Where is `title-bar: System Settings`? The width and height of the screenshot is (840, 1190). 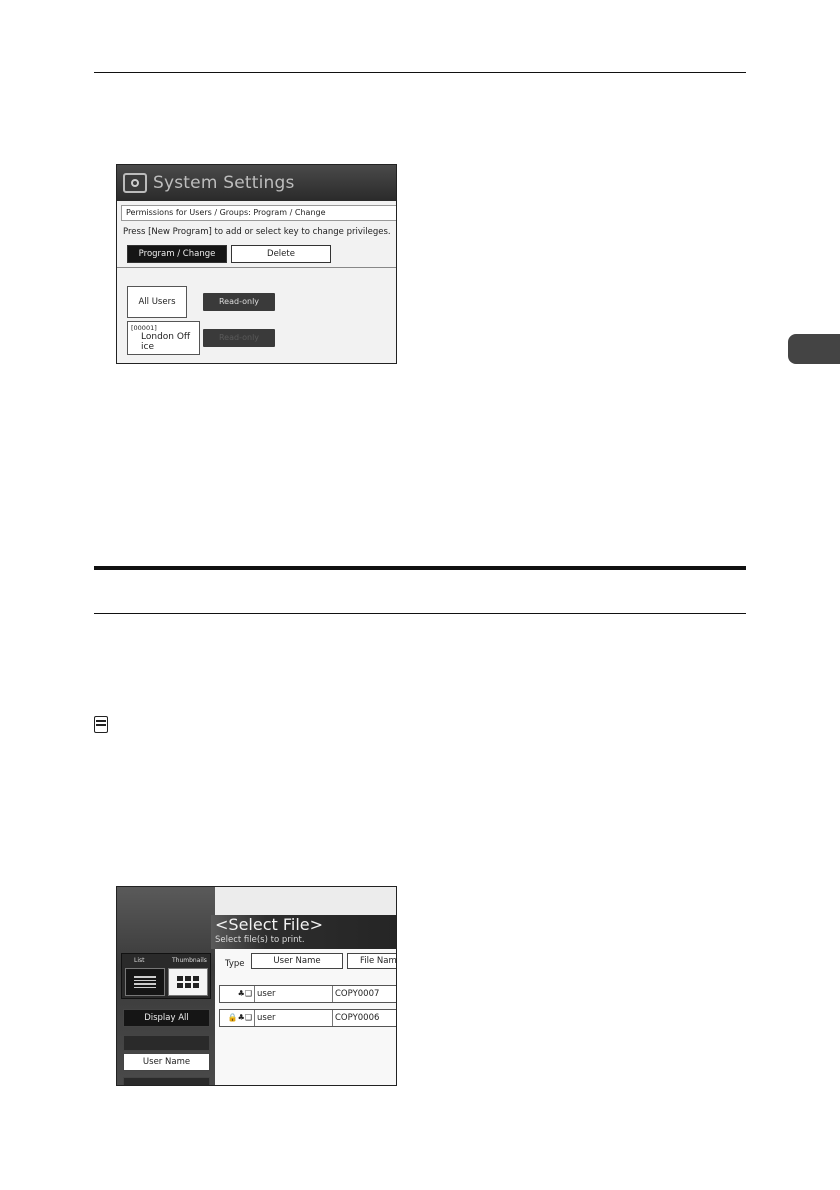
title-bar: System Settings is located at coordinates (256, 183).